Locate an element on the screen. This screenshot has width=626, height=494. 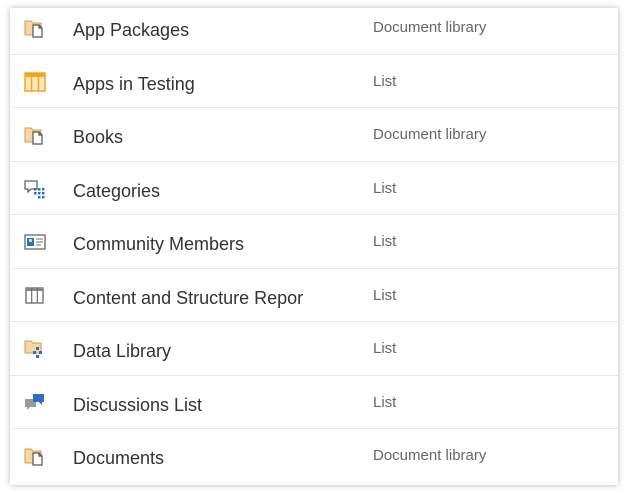
list-item: Apps in Testing List is located at coordinates (314, 81).